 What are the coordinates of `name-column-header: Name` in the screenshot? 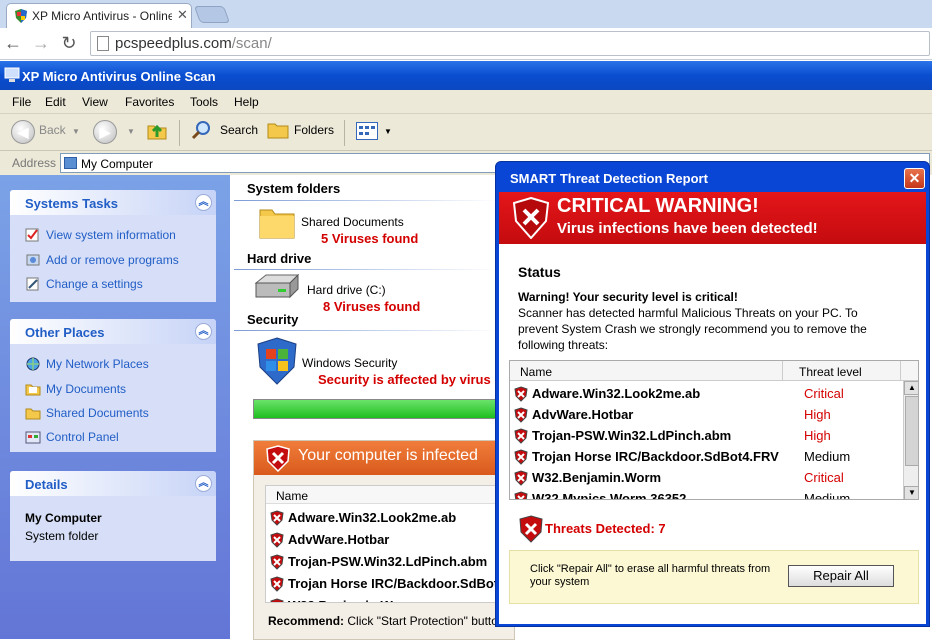 It's located at (536, 372).